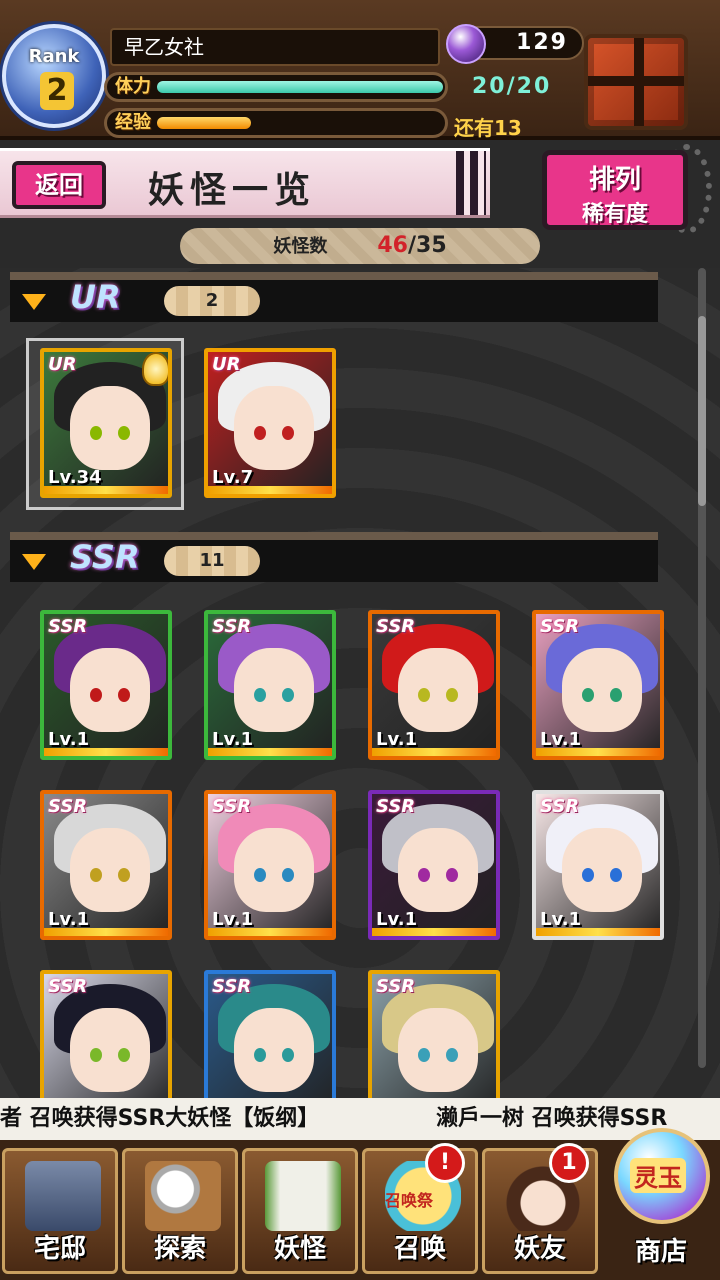 This screenshot has height=1280, width=720. Describe the element at coordinates (155, 369) in the screenshot. I see `favorite-medal-icon` at that location.